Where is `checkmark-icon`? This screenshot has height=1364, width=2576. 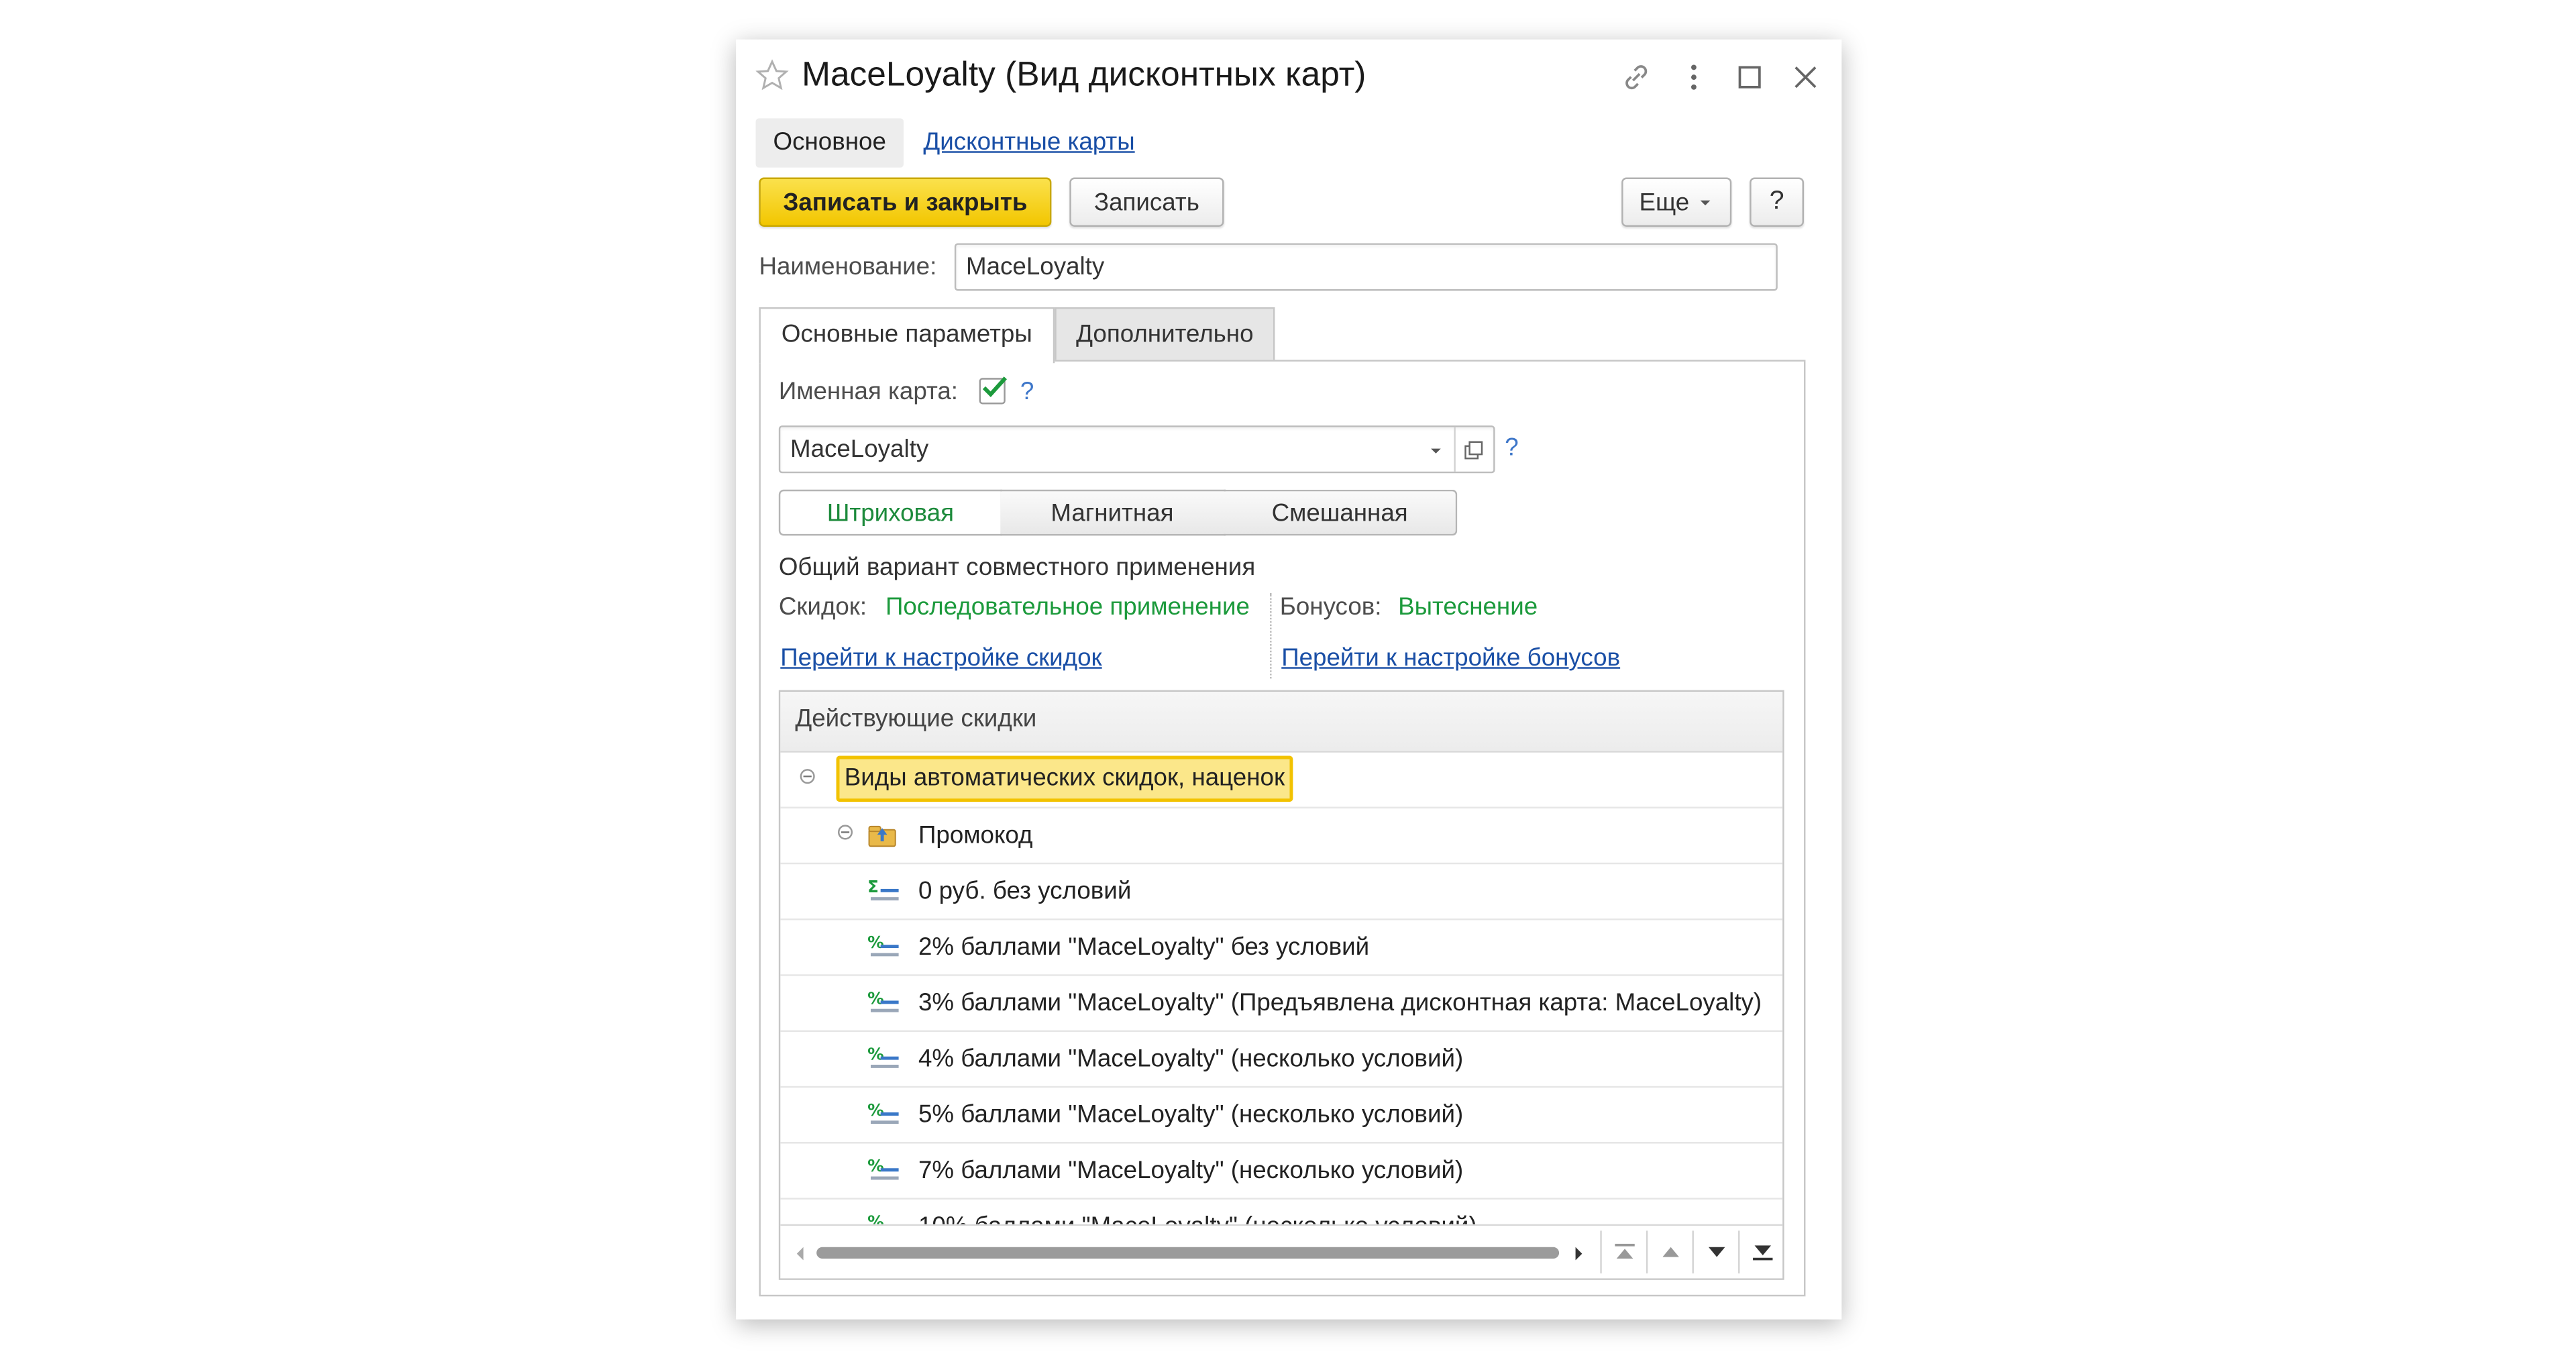
checkmark-icon is located at coordinates (994, 387).